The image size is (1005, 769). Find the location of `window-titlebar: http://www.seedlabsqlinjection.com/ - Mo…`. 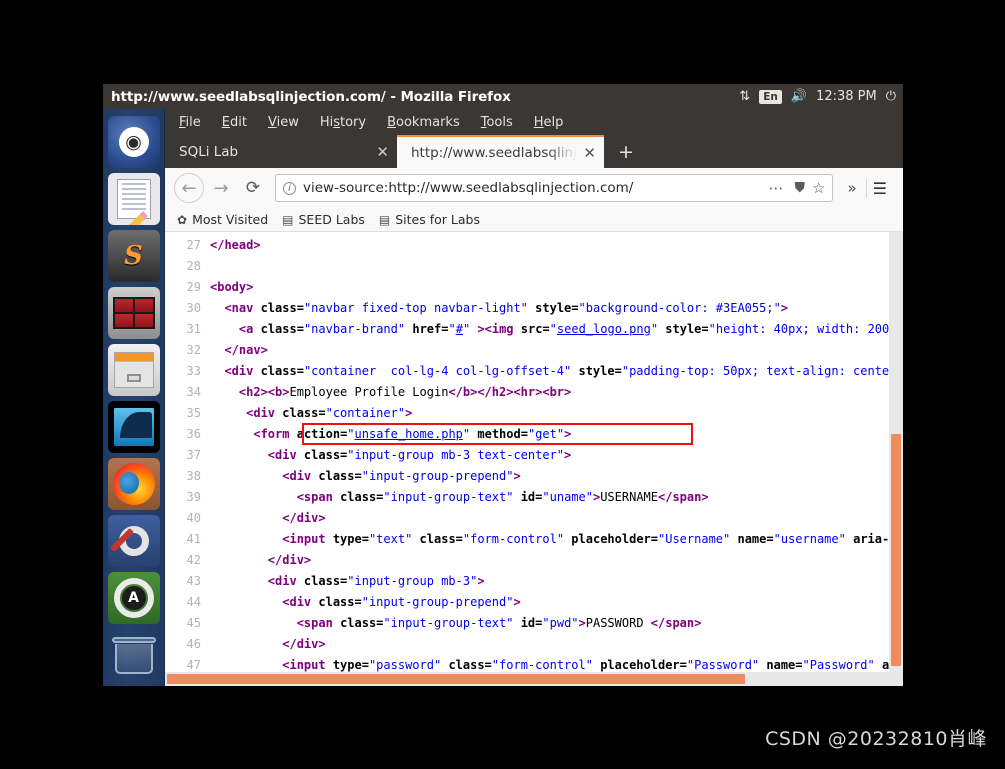

window-titlebar: http://www.seedlabsqlinjection.com/ - Mo… is located at coordinates (503, 96).